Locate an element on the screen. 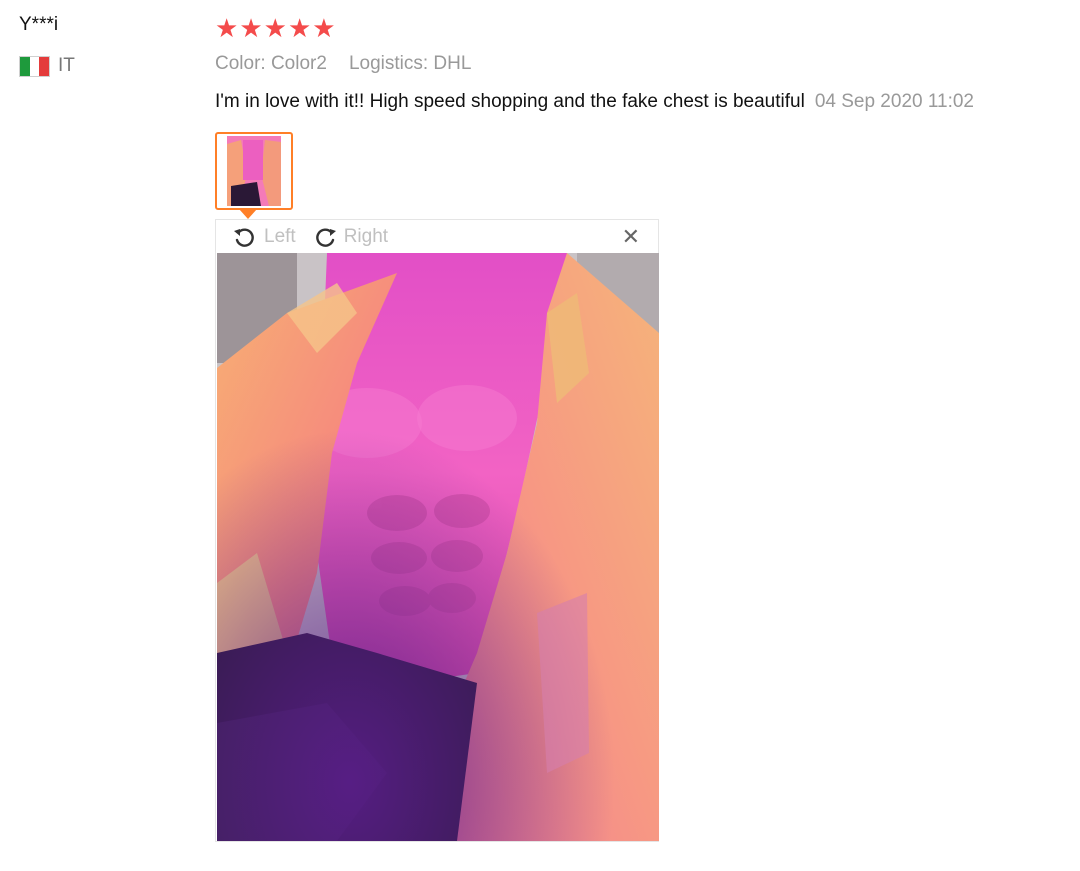  rotate-left-label: Left is located at coordinates (280, 236).